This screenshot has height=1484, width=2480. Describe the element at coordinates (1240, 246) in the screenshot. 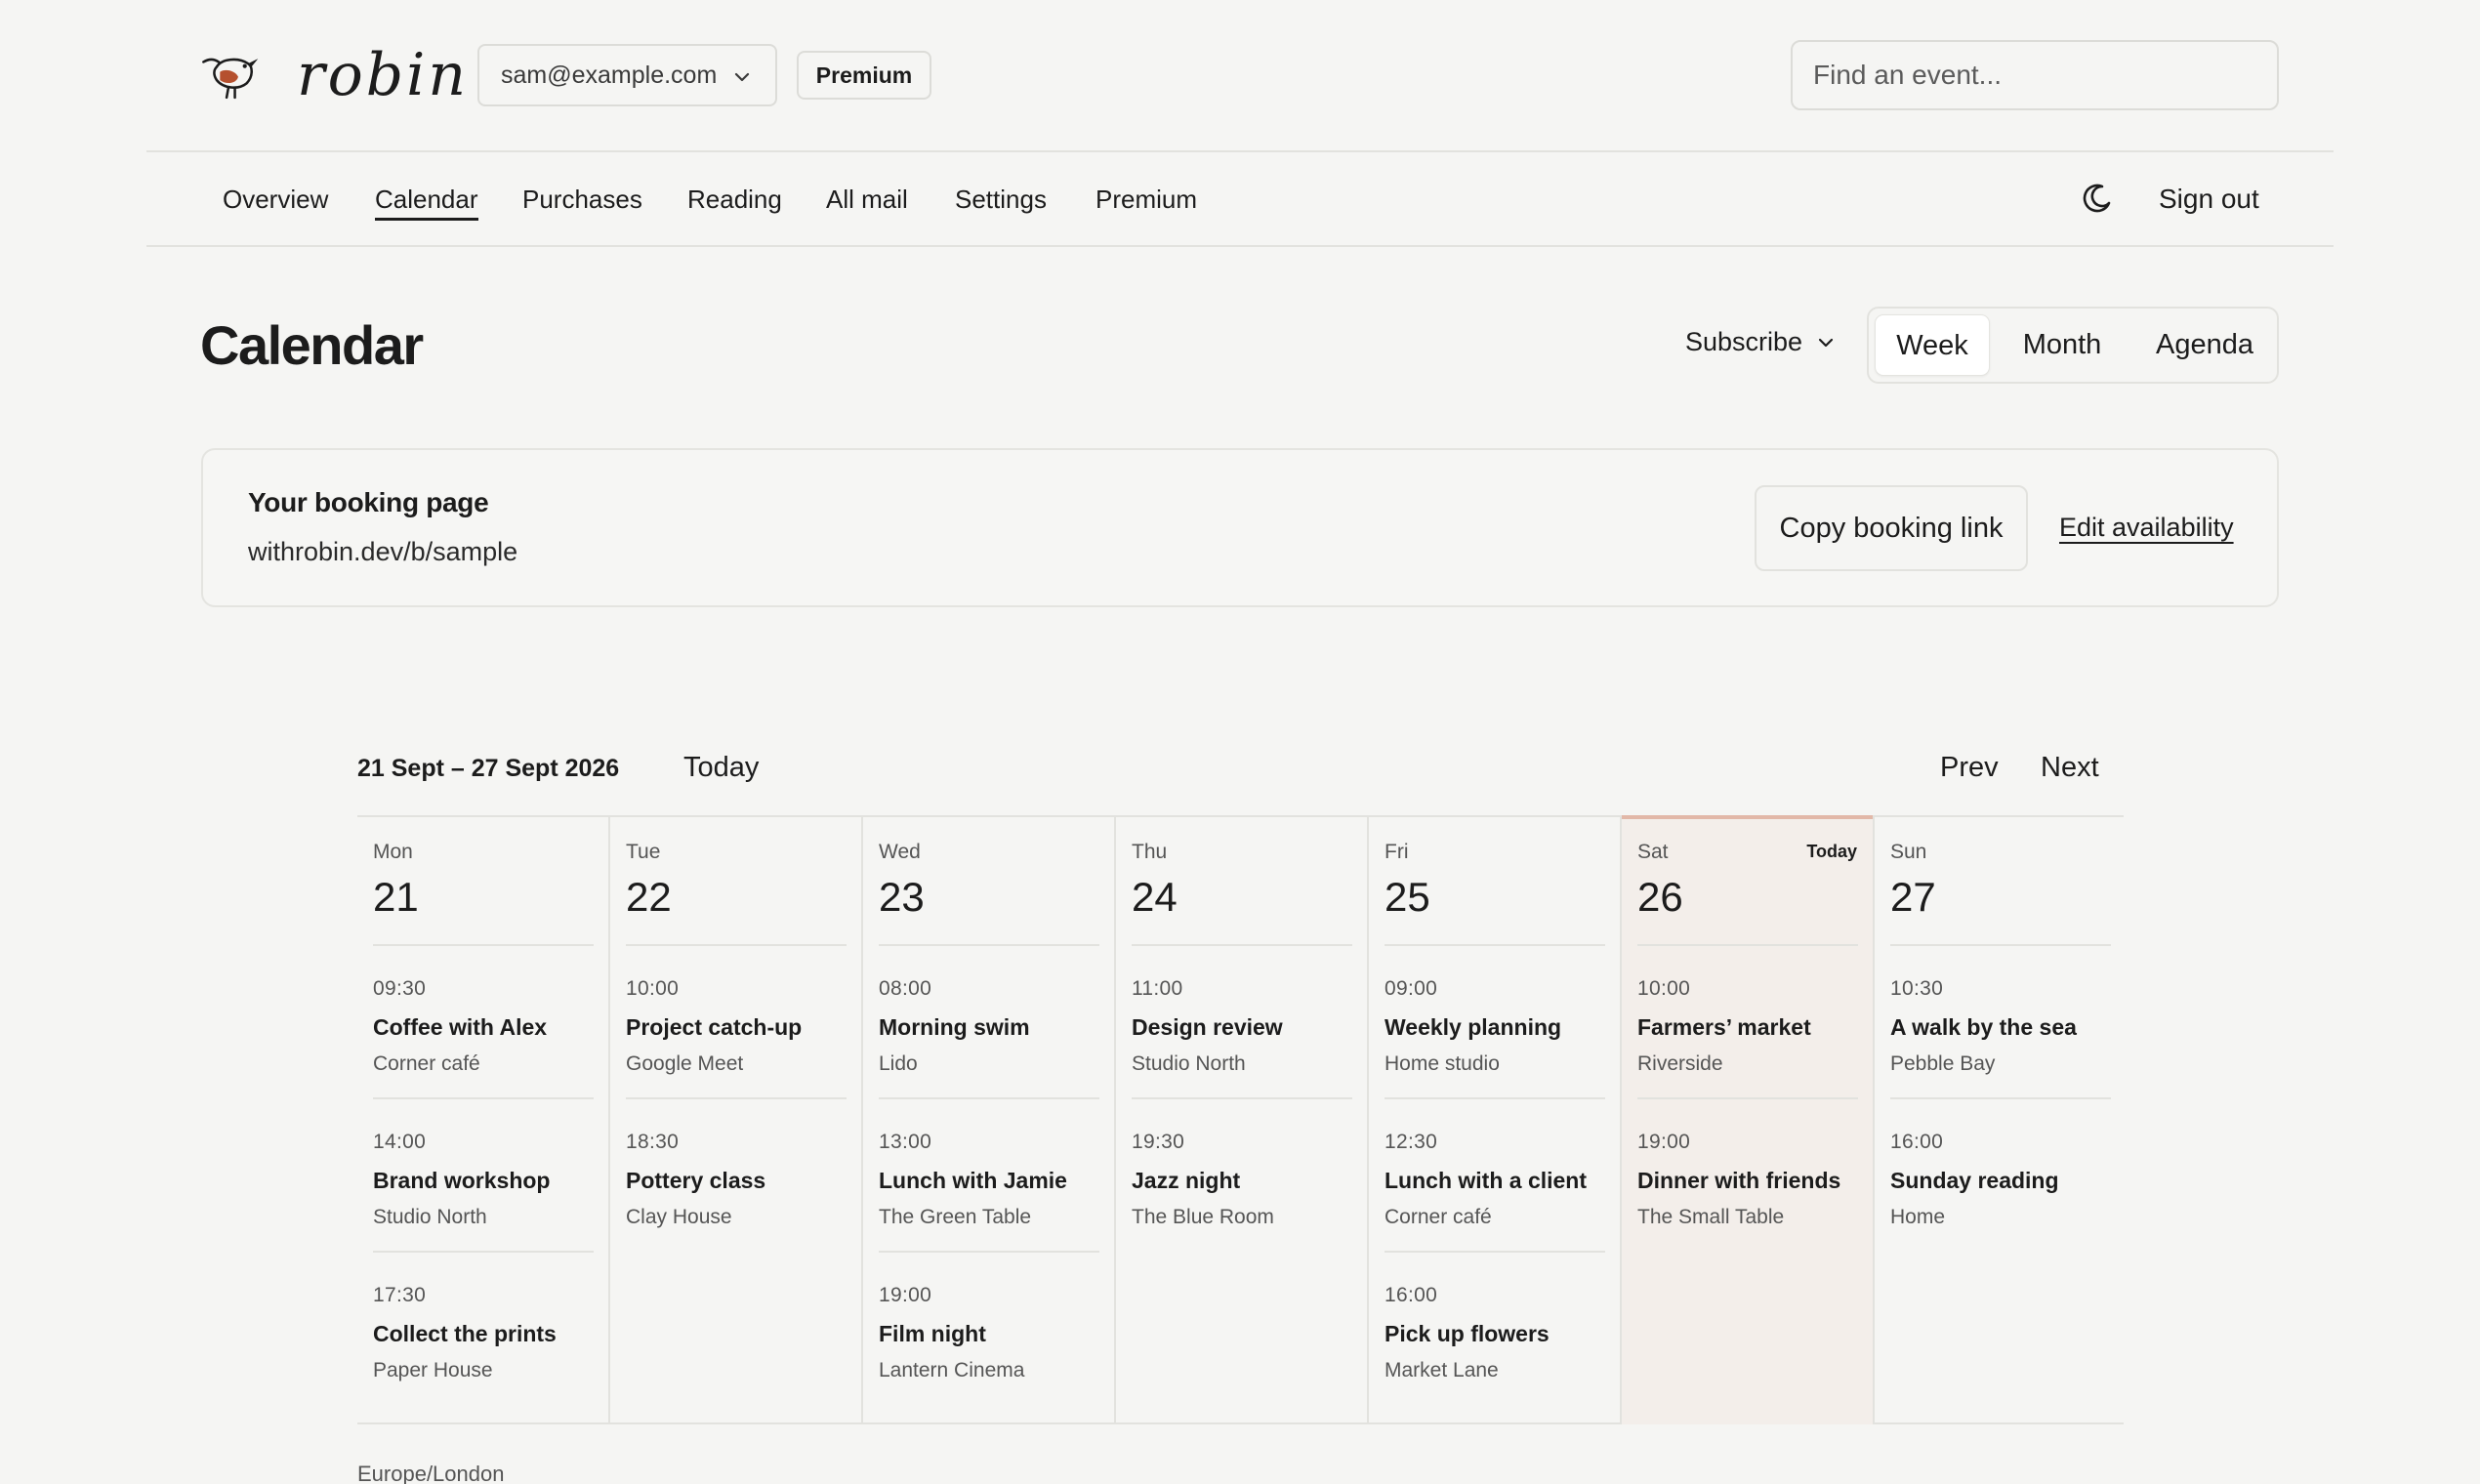

I see `nav-divider` at that location.